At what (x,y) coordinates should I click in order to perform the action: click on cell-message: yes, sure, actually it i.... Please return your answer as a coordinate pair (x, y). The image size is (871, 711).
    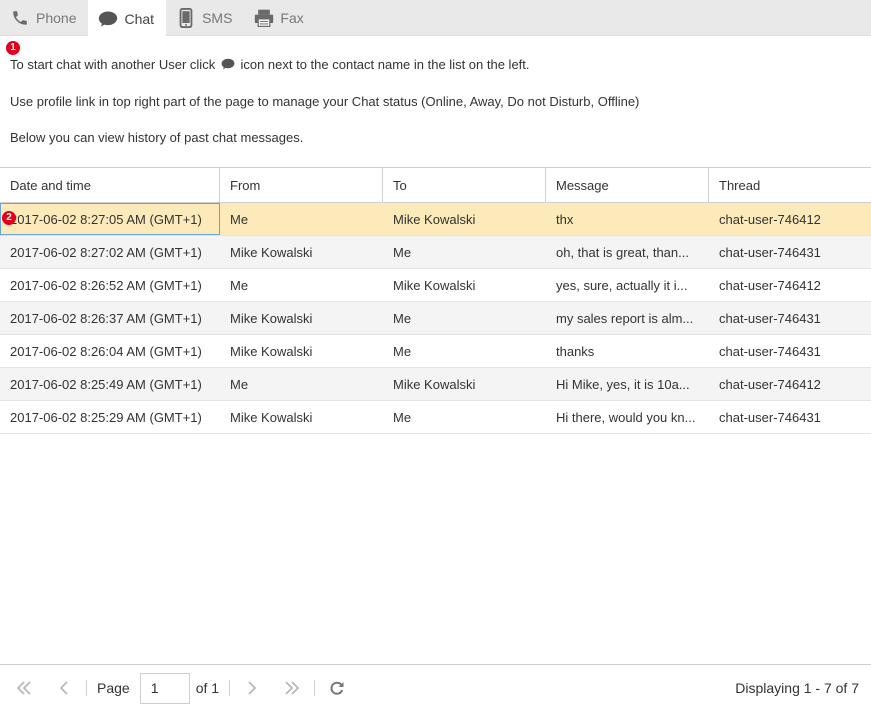
    Looking at the image, I should click on (622, 285).